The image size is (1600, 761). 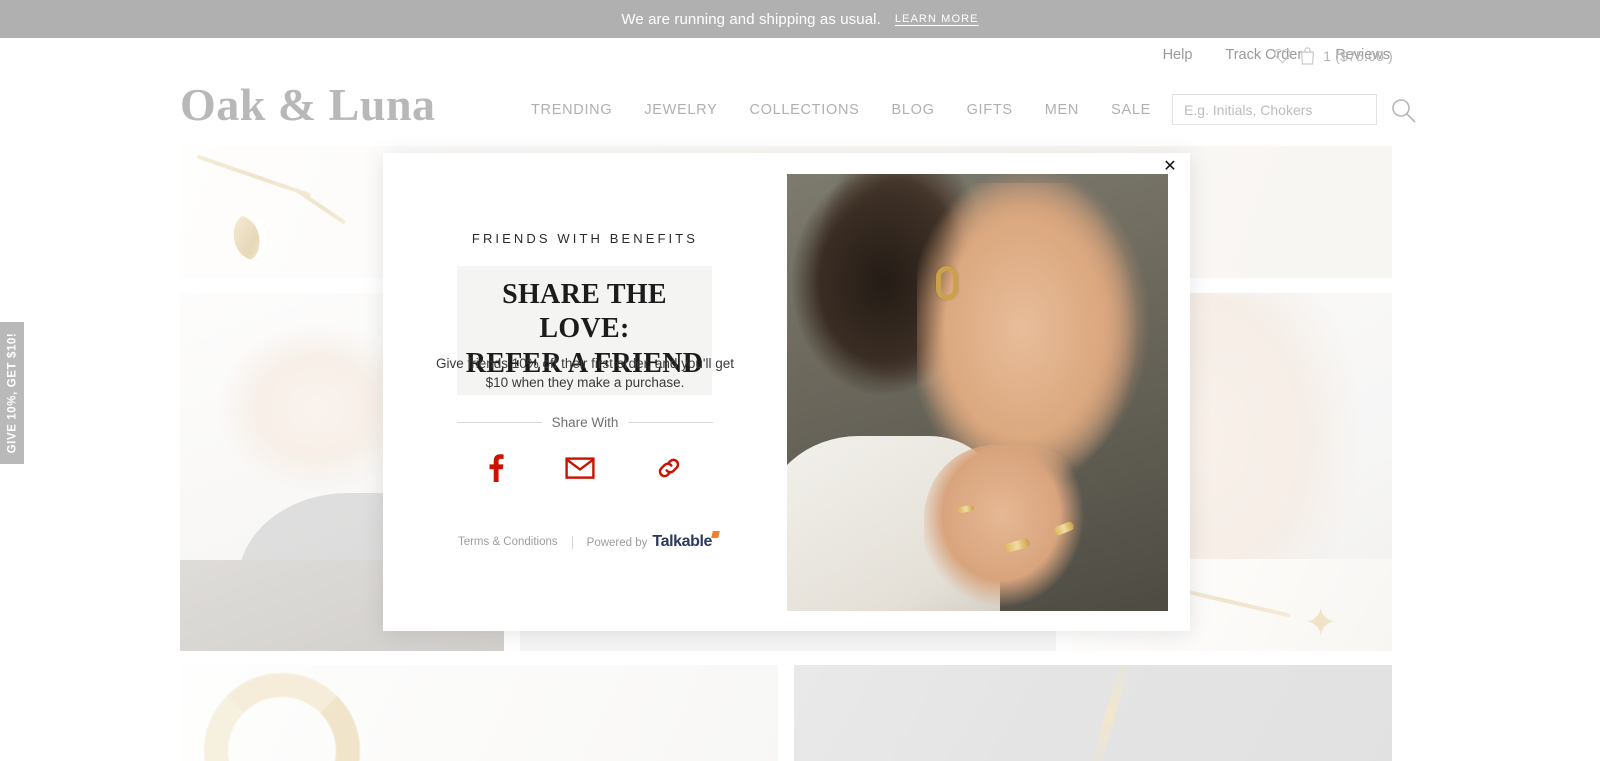 I want to click on share-buttons, so click(x=585, y=468).